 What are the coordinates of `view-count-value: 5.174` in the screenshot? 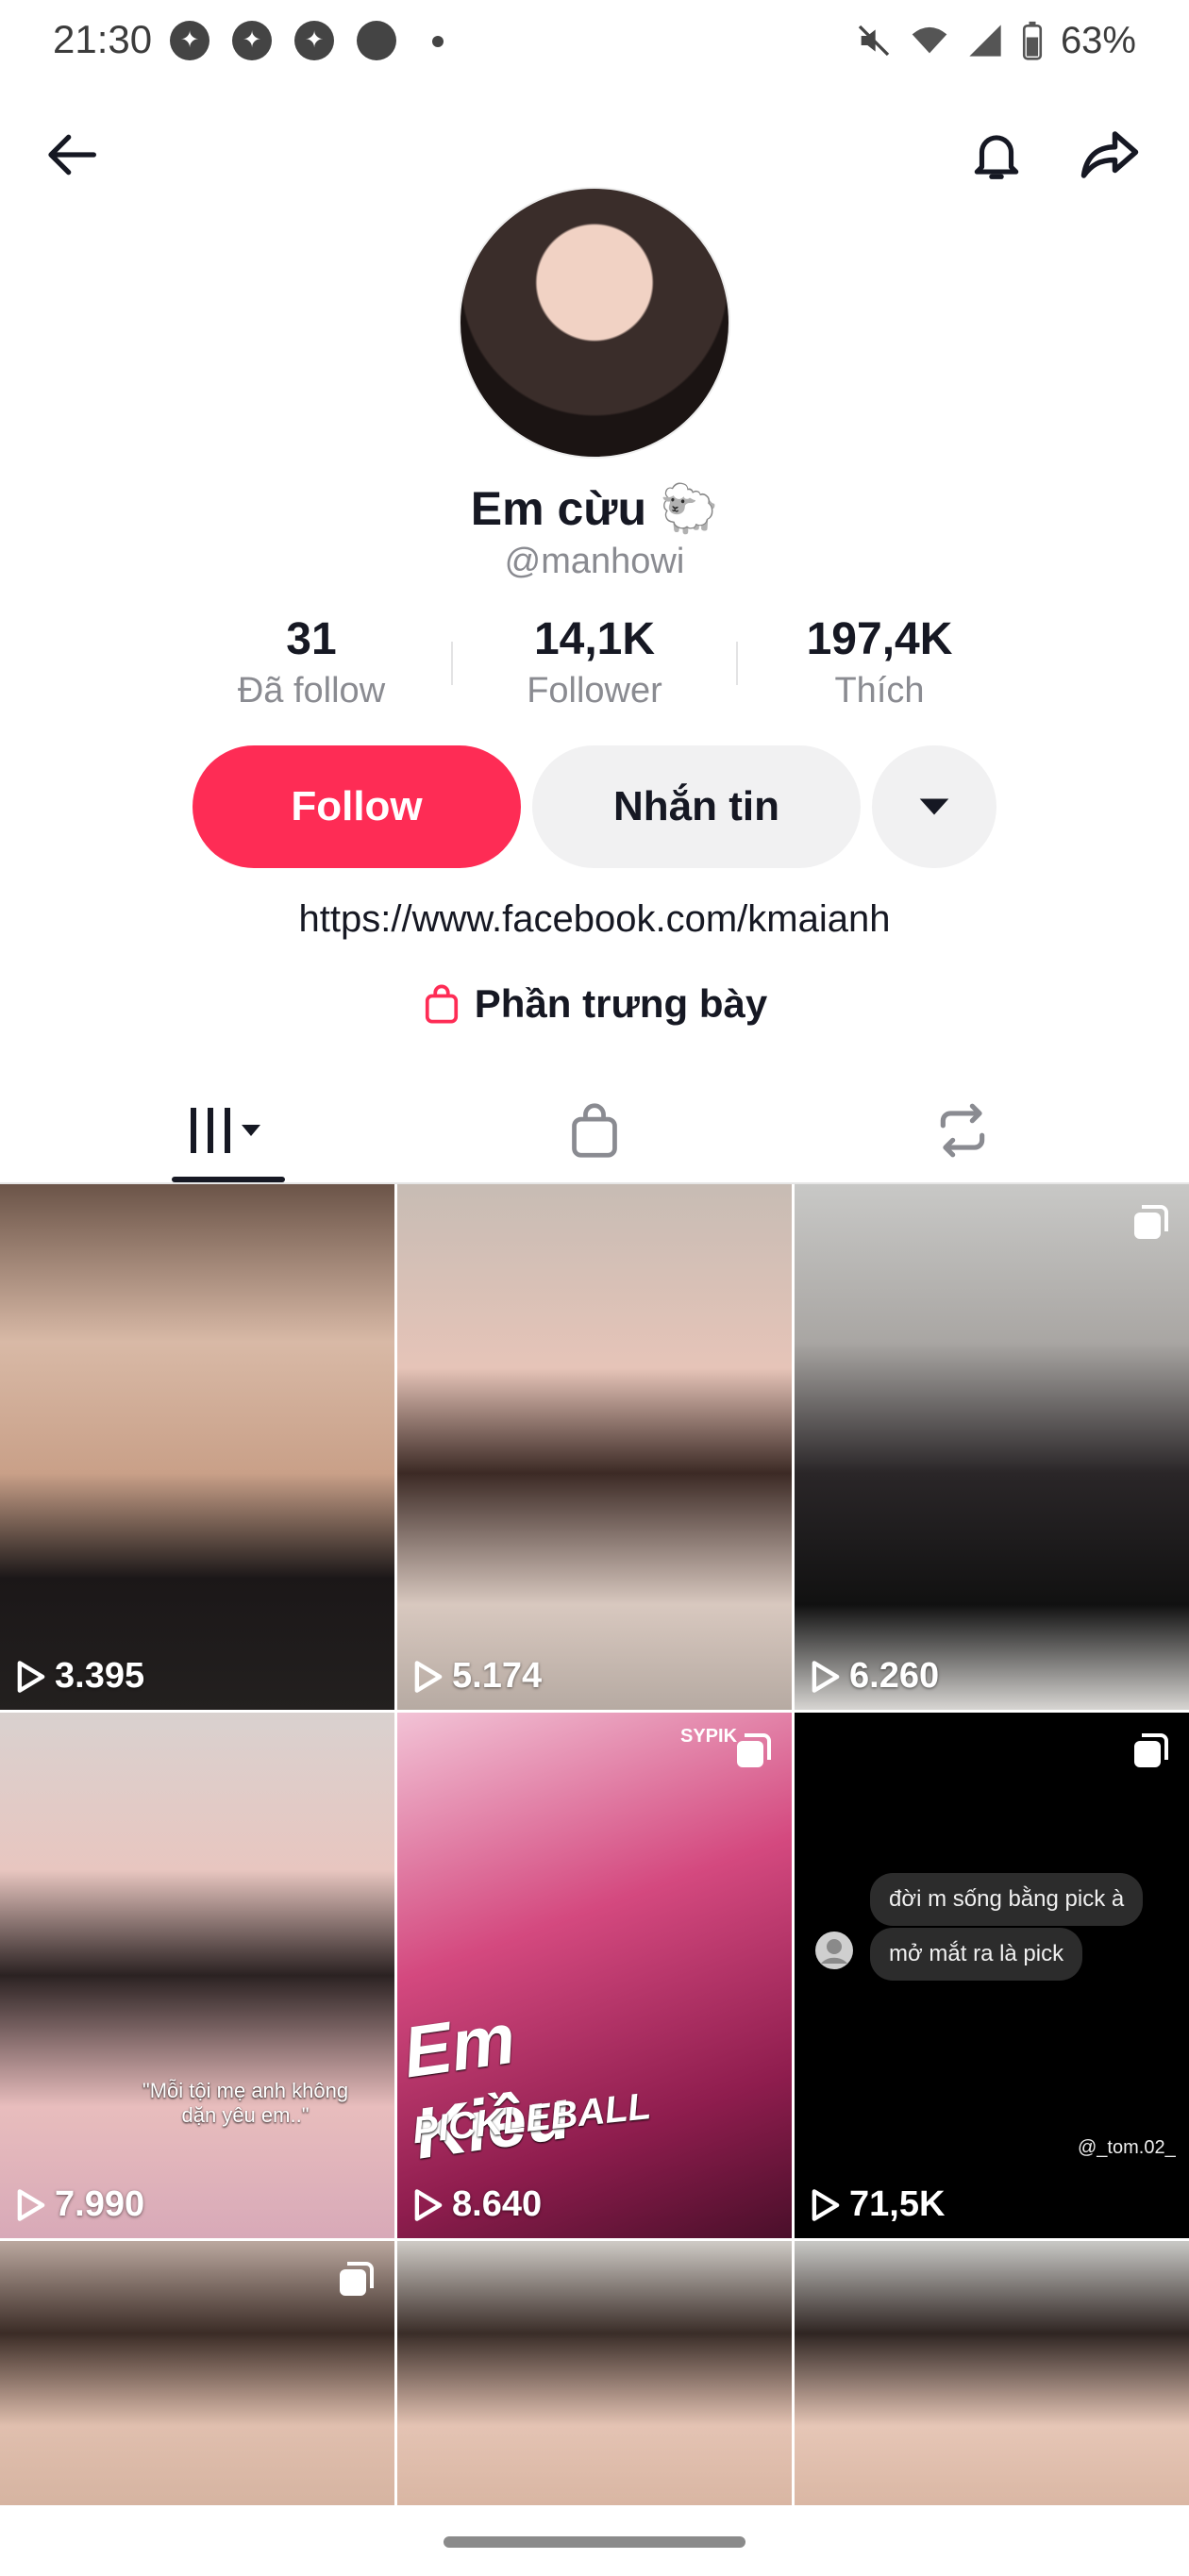 It's located at (497, 1676).